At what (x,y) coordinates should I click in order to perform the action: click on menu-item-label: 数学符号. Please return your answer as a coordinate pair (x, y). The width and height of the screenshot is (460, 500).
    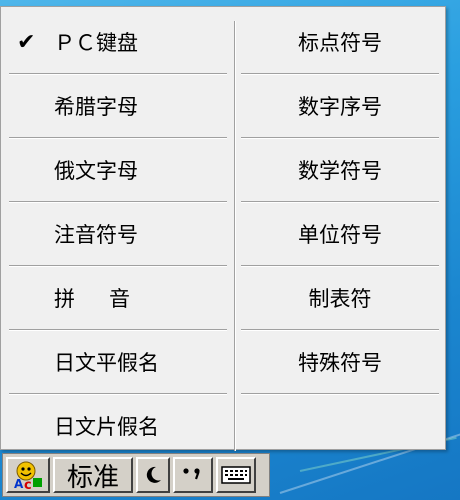
    Looking at the image, I should click on (340, 171).